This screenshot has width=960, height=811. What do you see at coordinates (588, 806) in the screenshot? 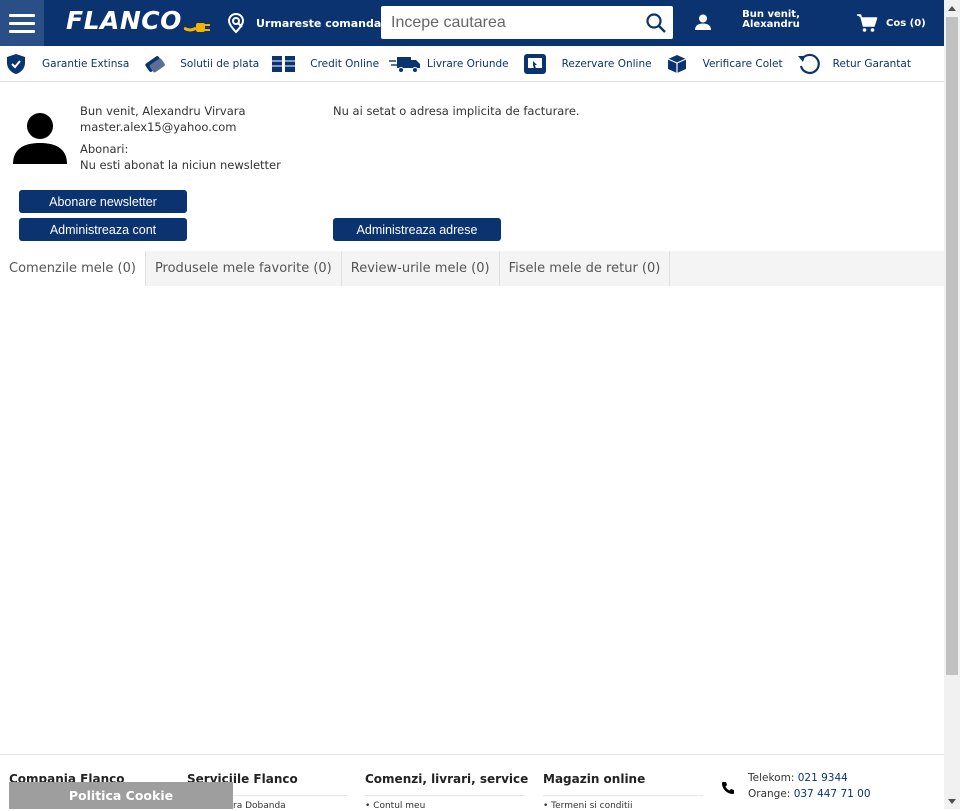
I see `footer-link: • Termeni si conditii` at bounding box center [588, 806].